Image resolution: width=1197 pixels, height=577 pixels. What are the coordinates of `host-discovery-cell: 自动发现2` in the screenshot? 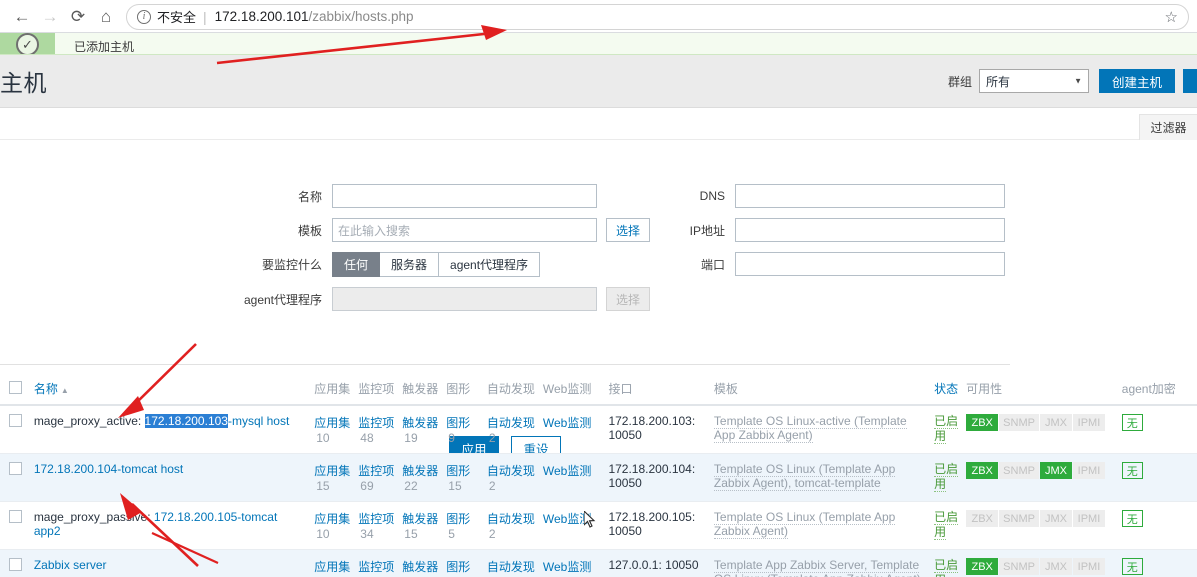 It's located at (510, 477).